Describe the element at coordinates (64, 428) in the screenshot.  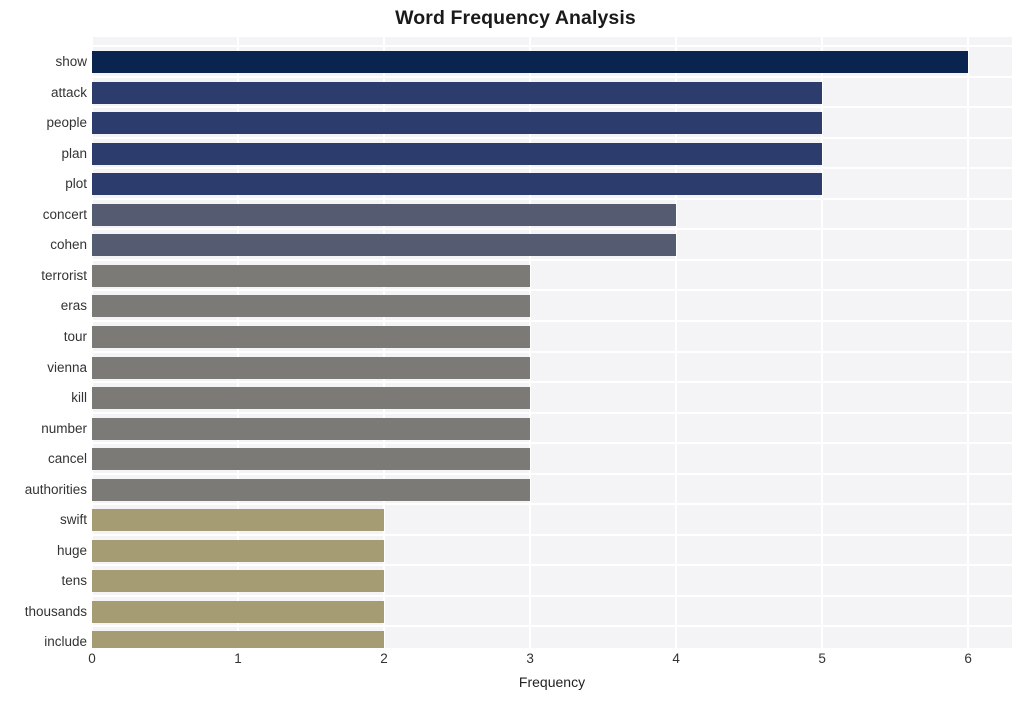
I see `y-tick-label: number` at that location.